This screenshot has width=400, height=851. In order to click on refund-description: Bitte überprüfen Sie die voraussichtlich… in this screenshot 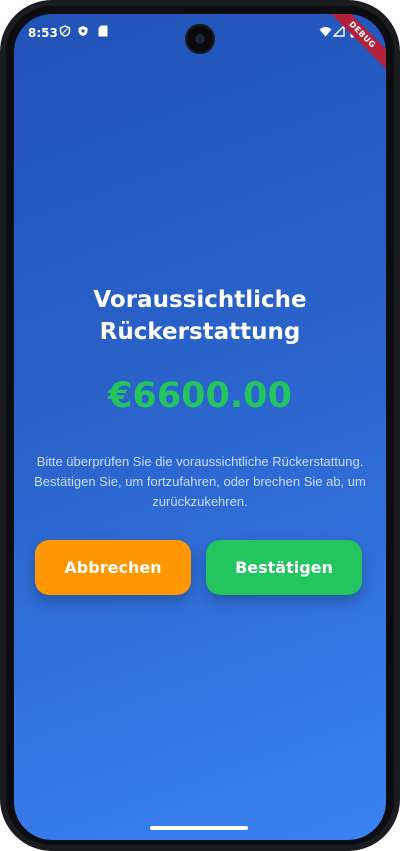, I will do `click(200, 481)`.